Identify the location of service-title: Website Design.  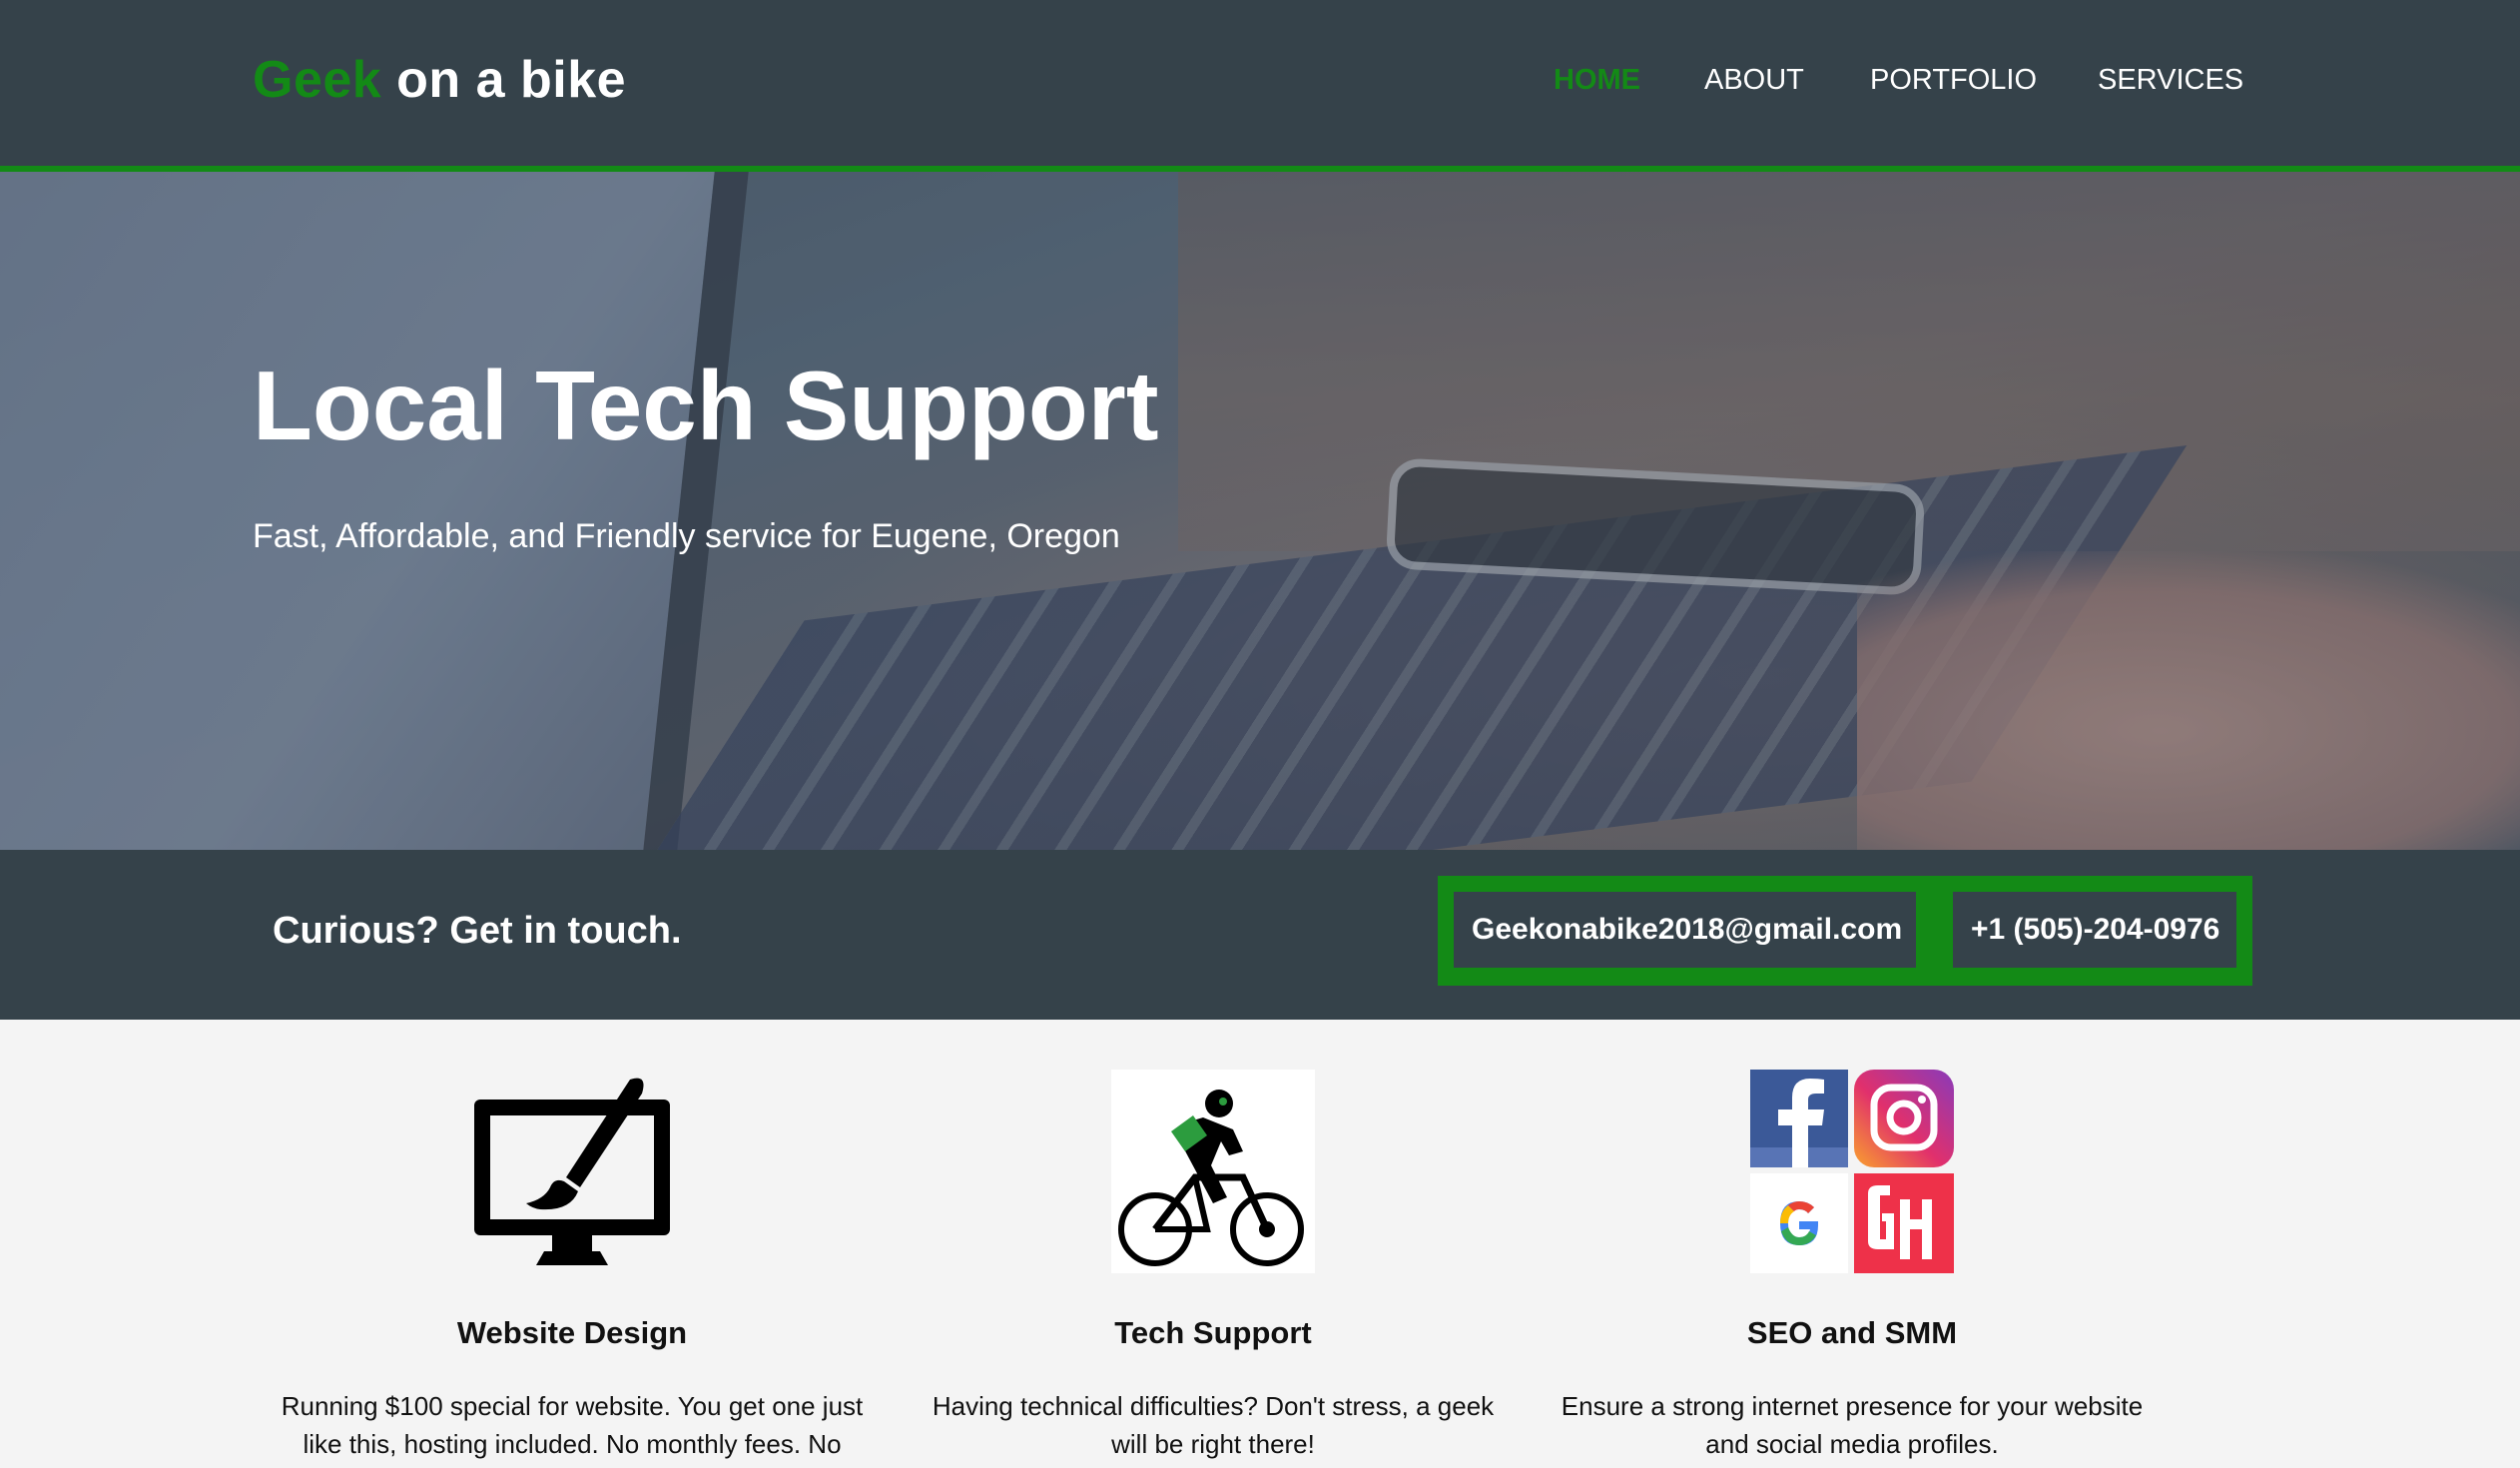
(572, 1332).